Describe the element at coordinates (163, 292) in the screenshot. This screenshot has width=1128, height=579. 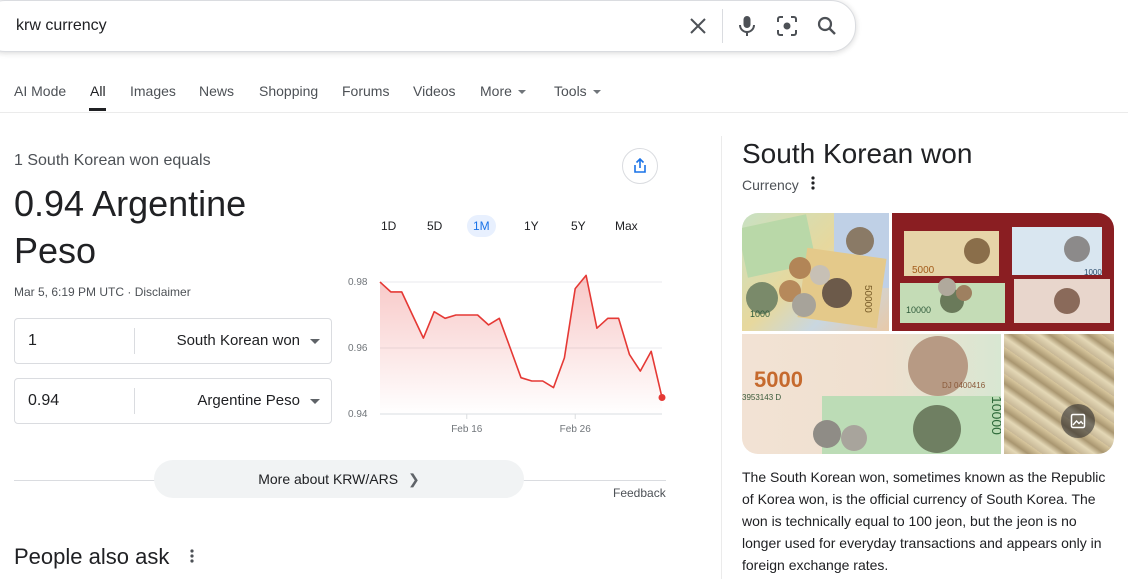
I see `disclaimer-link: Disclaimer` at that location.